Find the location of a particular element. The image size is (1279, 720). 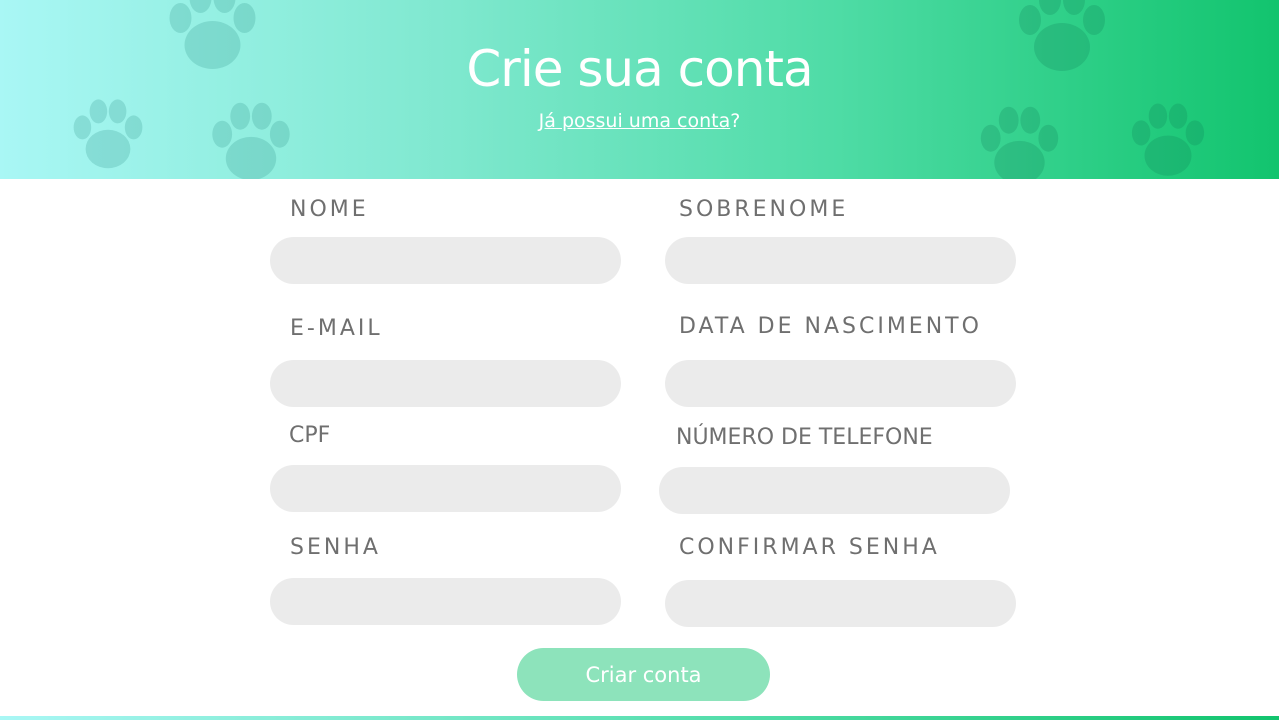

nascimento-label: DATA DE NASCIMENTO is located at coordinates (830, 326).